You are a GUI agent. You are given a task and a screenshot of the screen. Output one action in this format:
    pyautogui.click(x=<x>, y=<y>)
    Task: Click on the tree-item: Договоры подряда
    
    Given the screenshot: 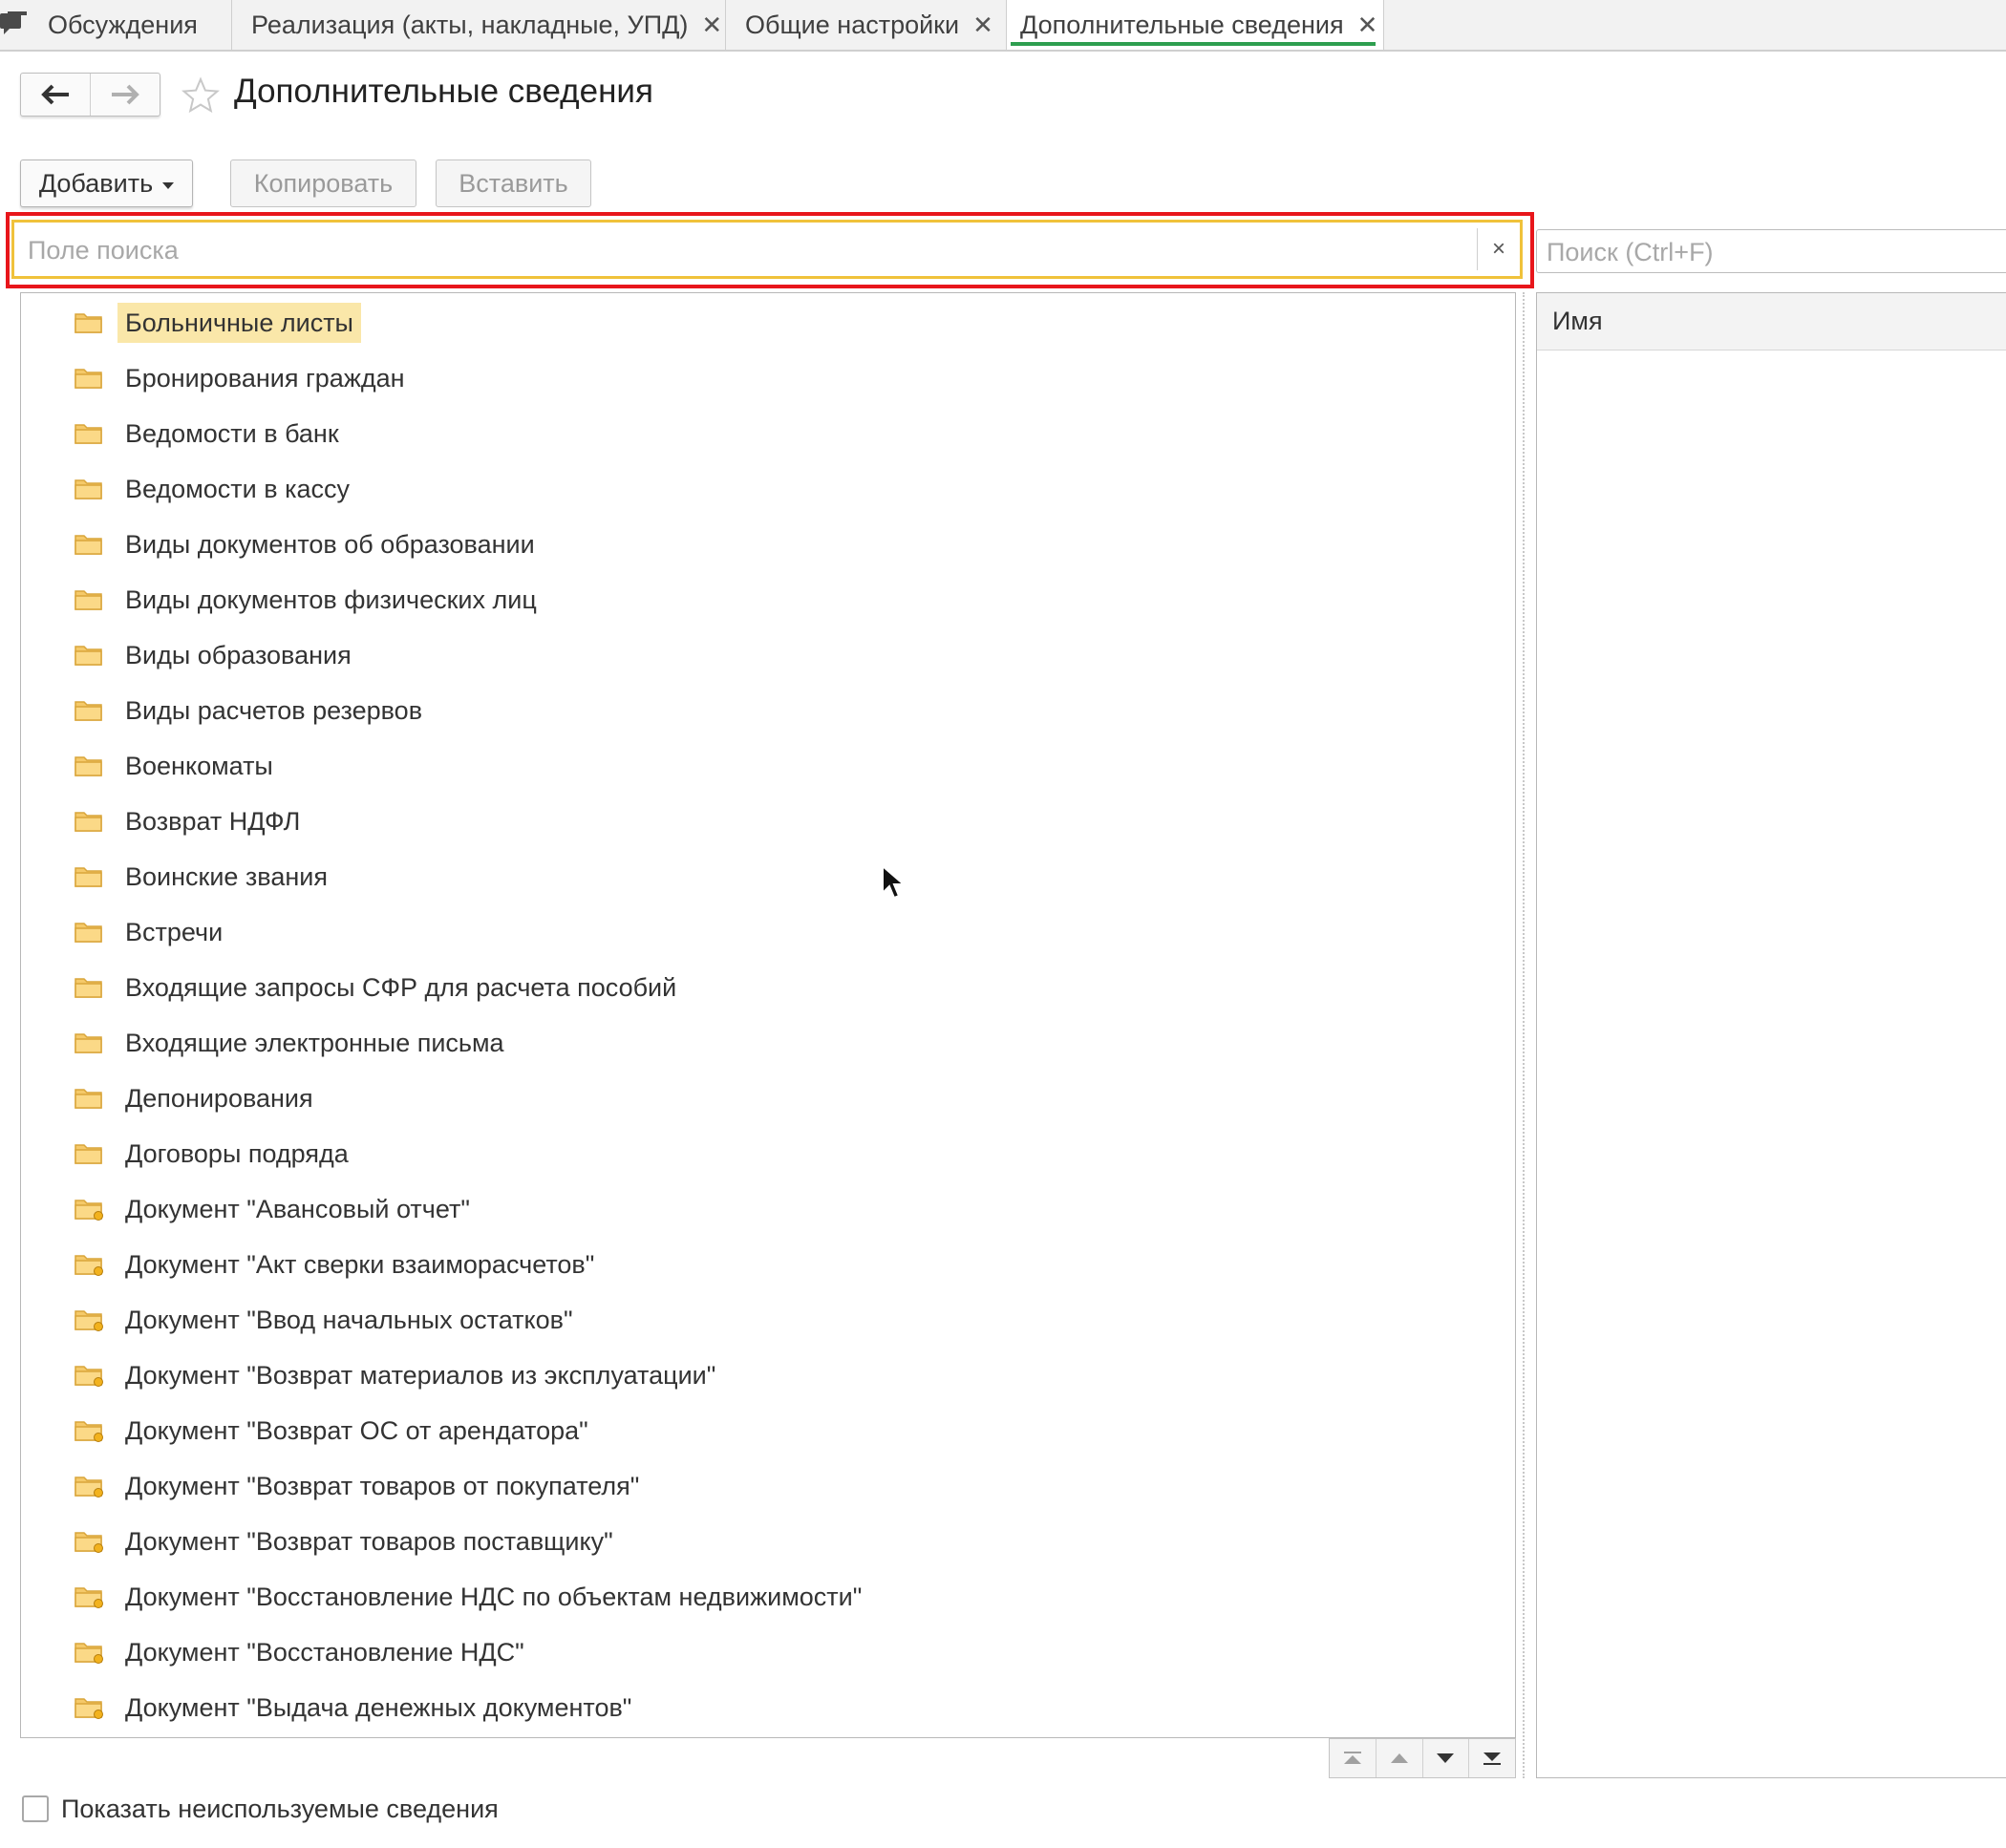 What is the action you would take?
    pyautogui.click(x=768, y=1153)
    